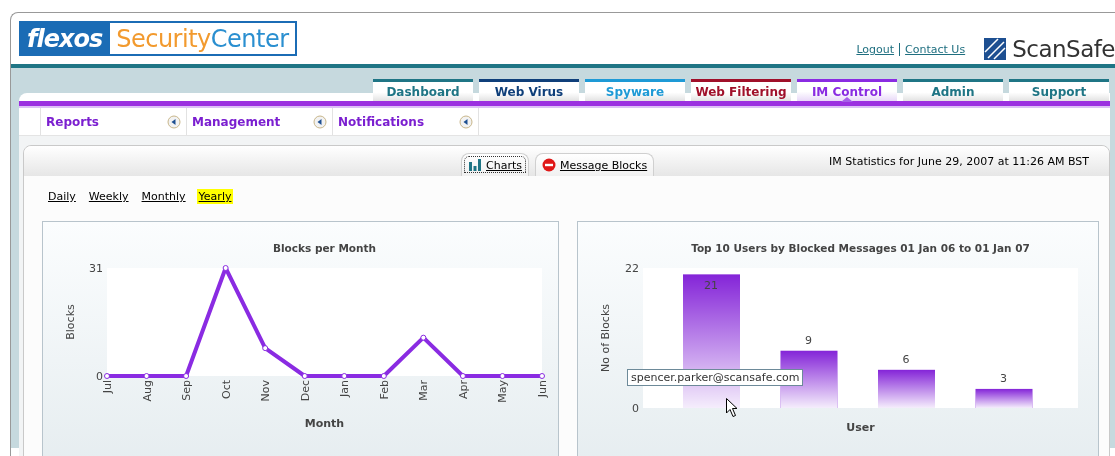 Image resolution: width=1115 pixels, height=456 pixels. What do you see at coordinates (424, 390) in the screenshot?
I see `x-tick-label: Mar` at bounding box center [424, 390].